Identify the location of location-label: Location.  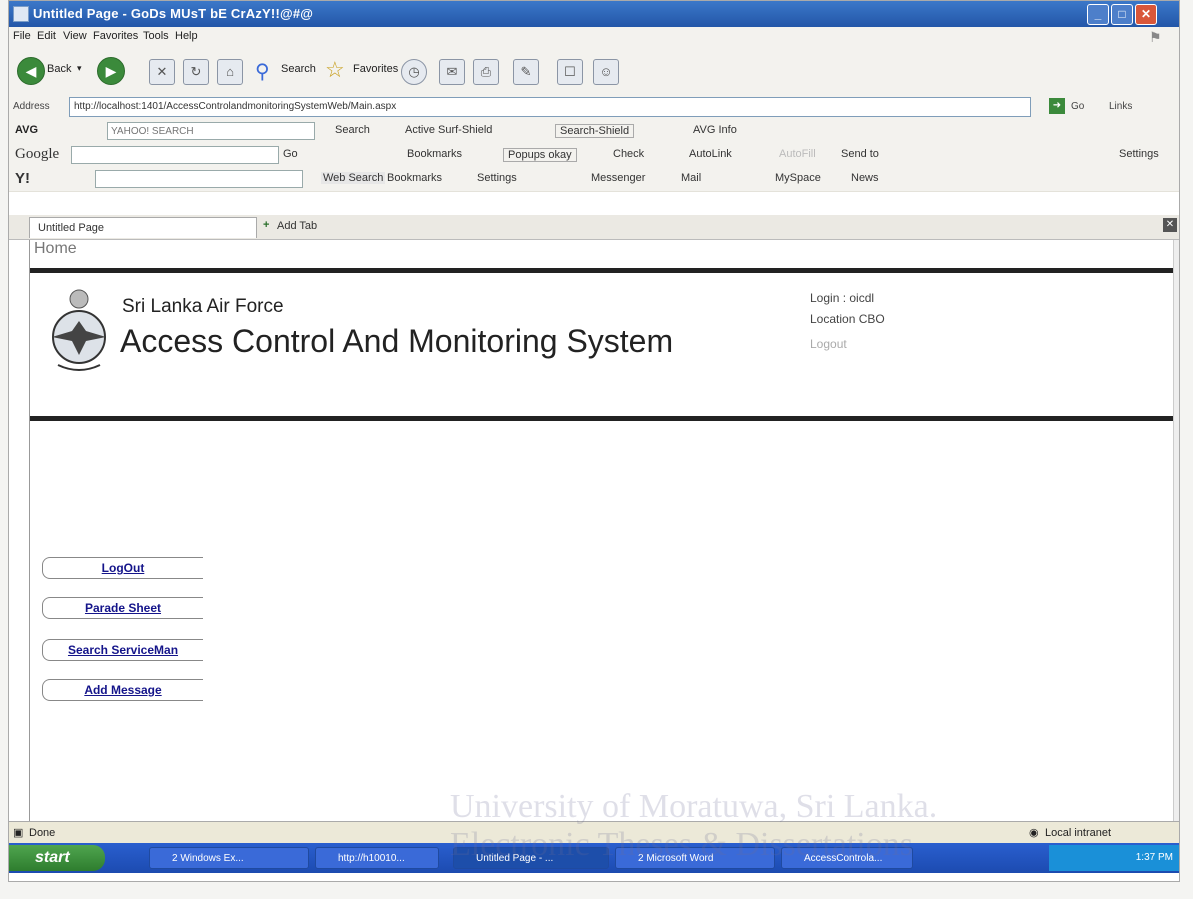
(833, 319).